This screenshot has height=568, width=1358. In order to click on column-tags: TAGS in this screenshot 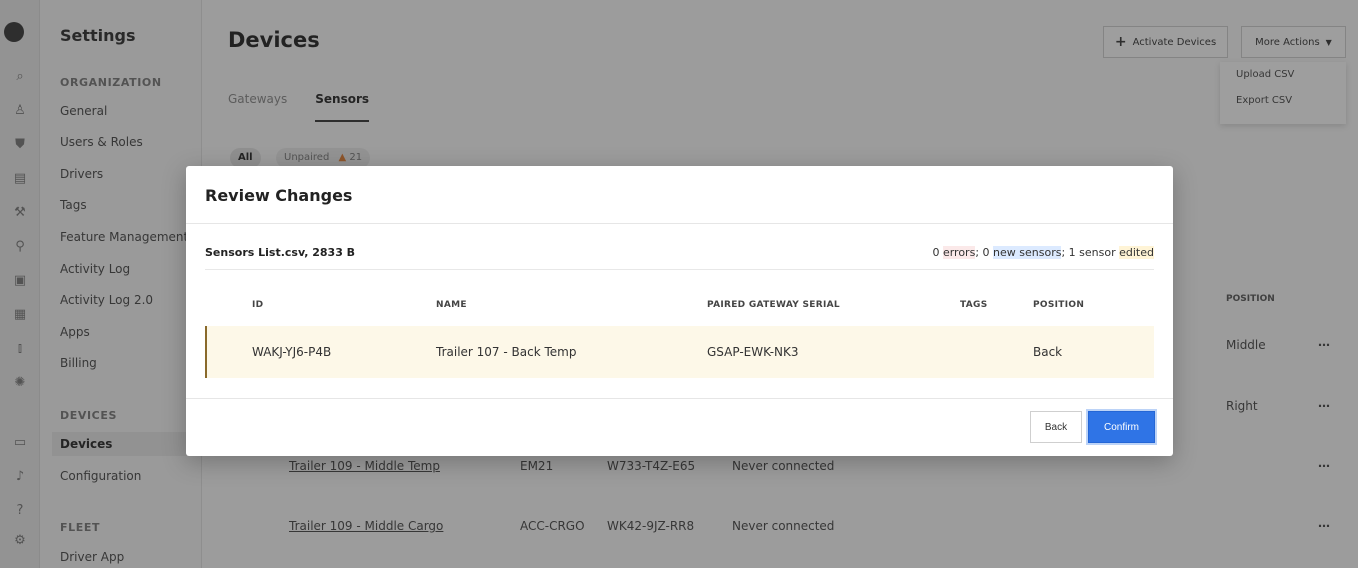, I will do `click(974, 305)`.